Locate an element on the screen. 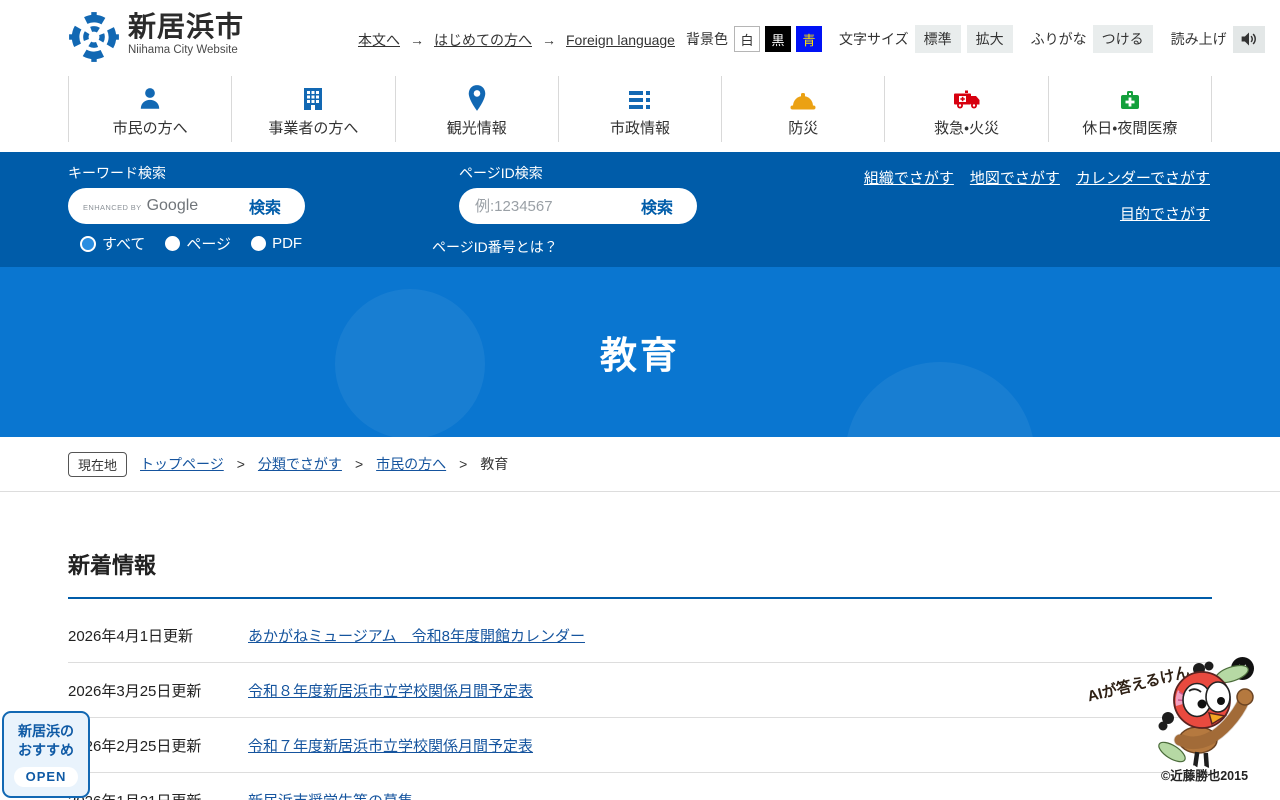 Image resolution: width=1280 pixels, height=800 pixels. breadcrumb-link-top: トップページ is located at coordinates (182, 464).